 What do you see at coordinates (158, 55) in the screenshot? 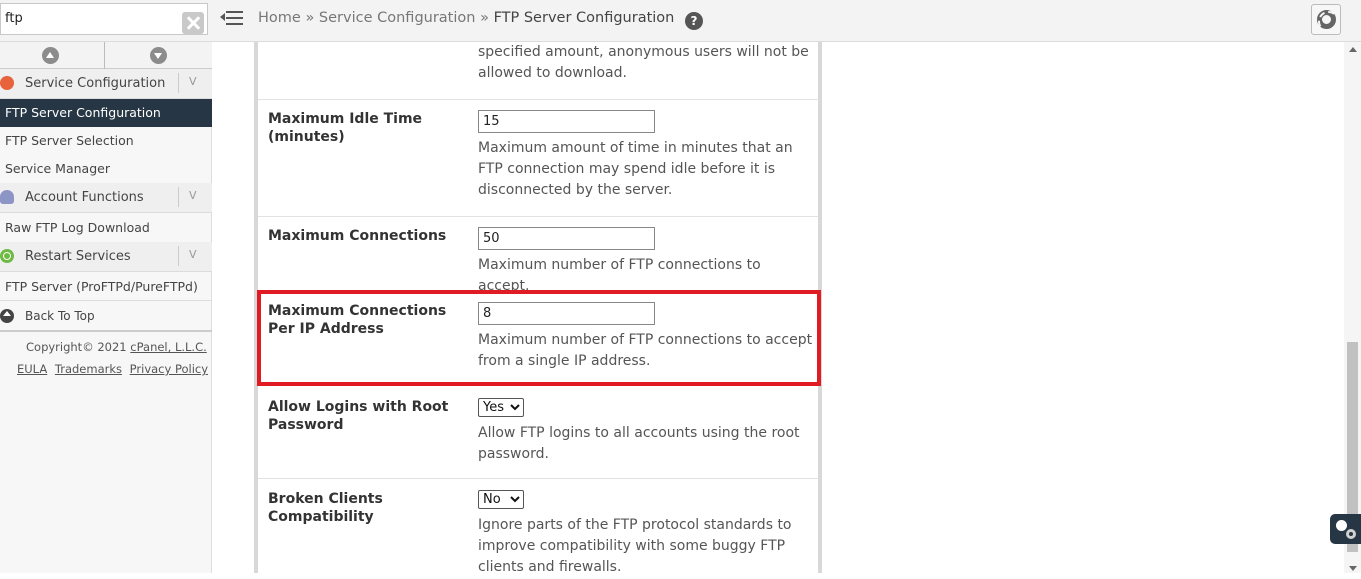
I see `expand-all-icon` at bounding box center [158, 55].